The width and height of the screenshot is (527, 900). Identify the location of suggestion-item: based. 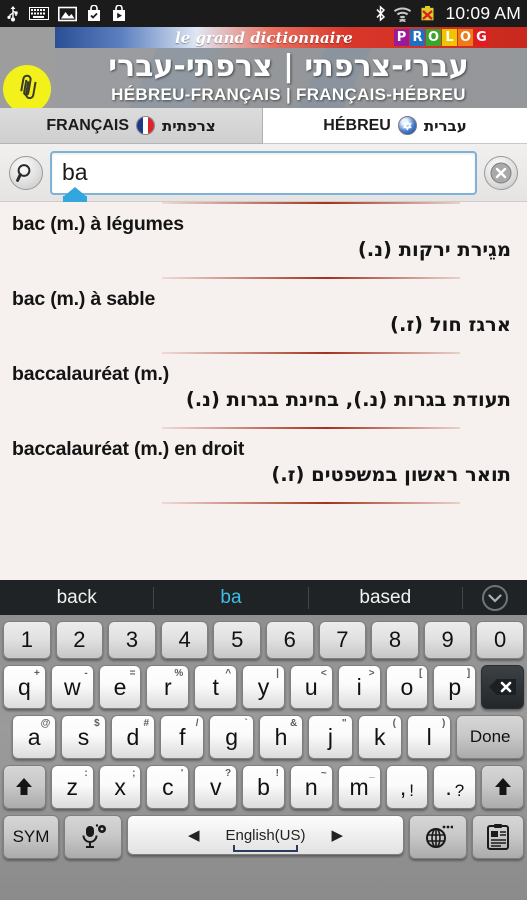
(386, 597).